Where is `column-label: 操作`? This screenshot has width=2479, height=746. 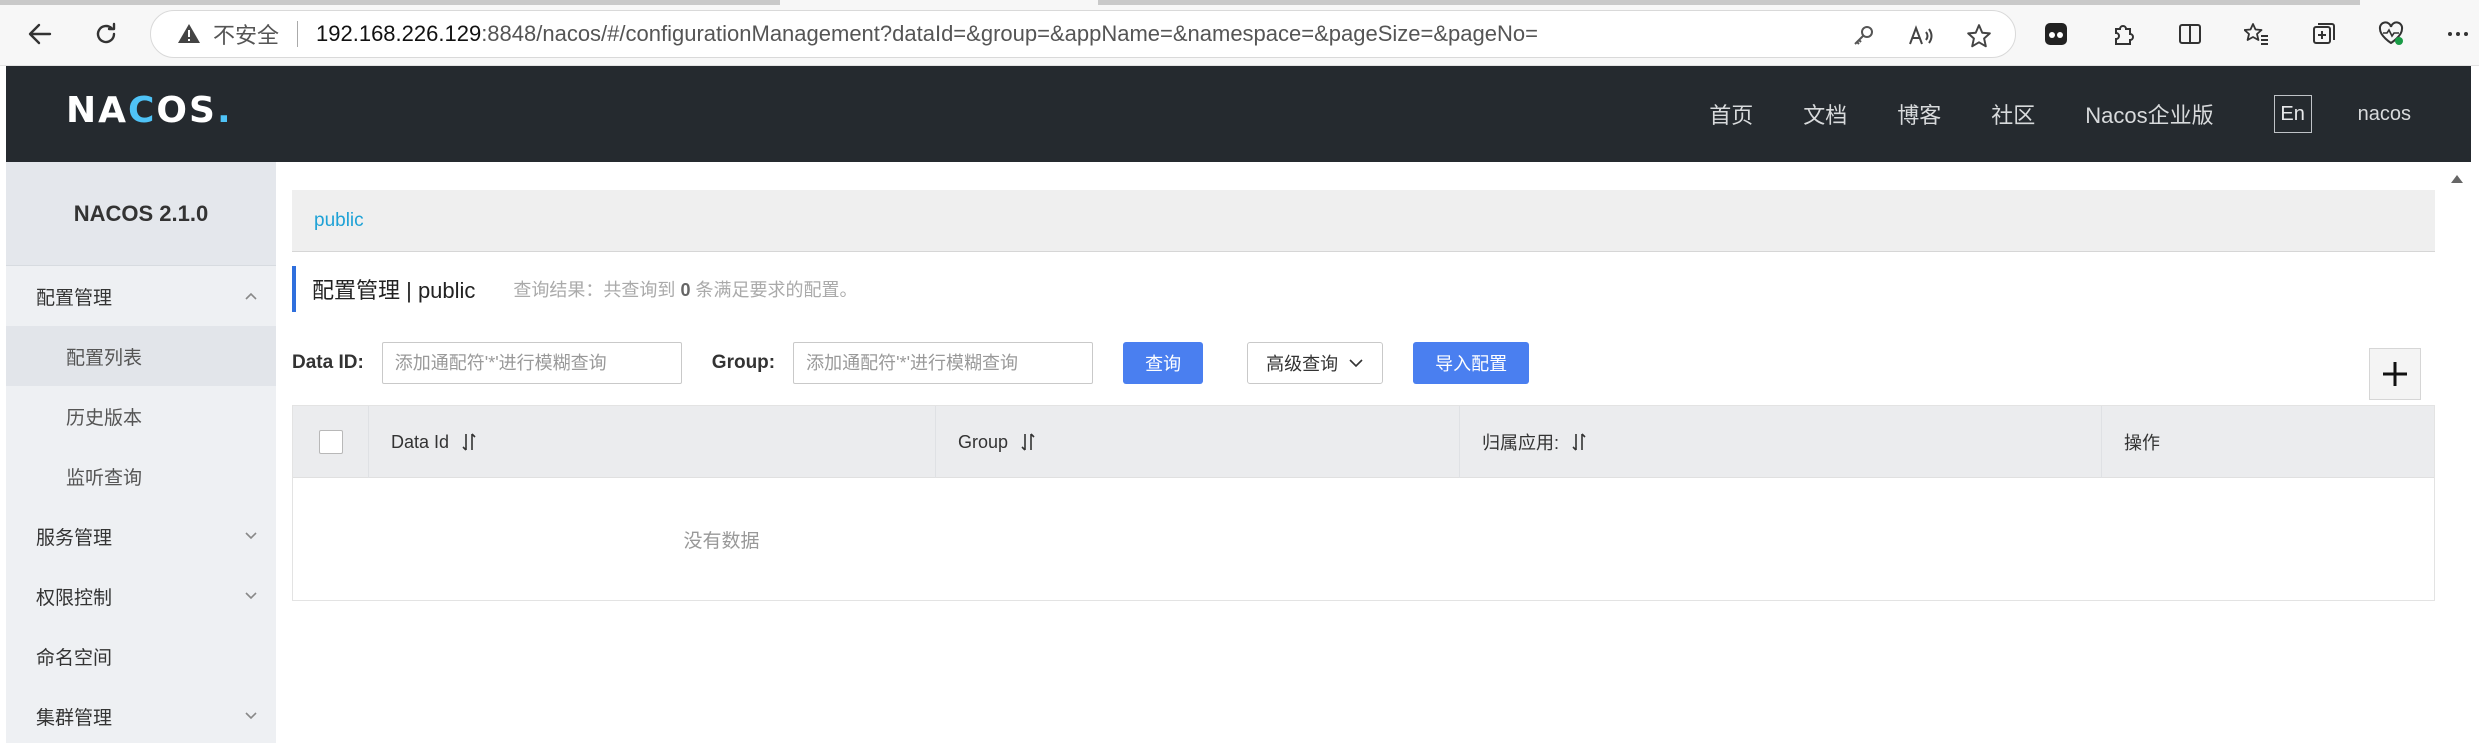
column-label: 操作 is located at coordinates (2142, 443).